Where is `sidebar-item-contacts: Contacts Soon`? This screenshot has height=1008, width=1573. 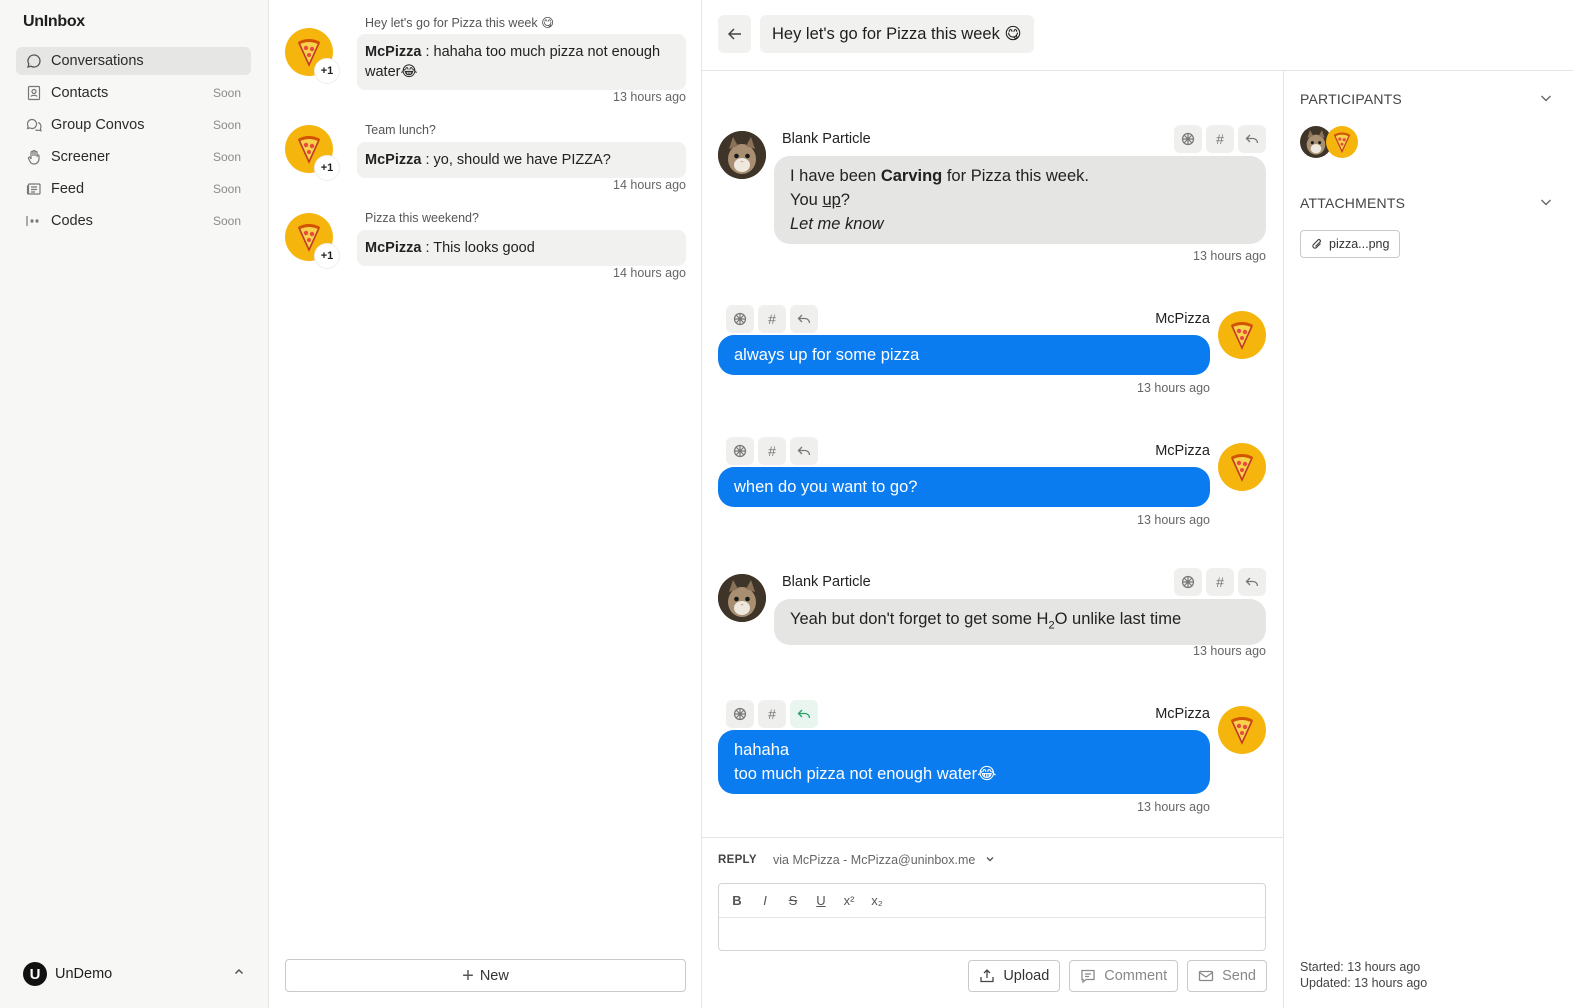
sidebar-item-contacts: Contacts Soon is located at coordinates (133, 93).